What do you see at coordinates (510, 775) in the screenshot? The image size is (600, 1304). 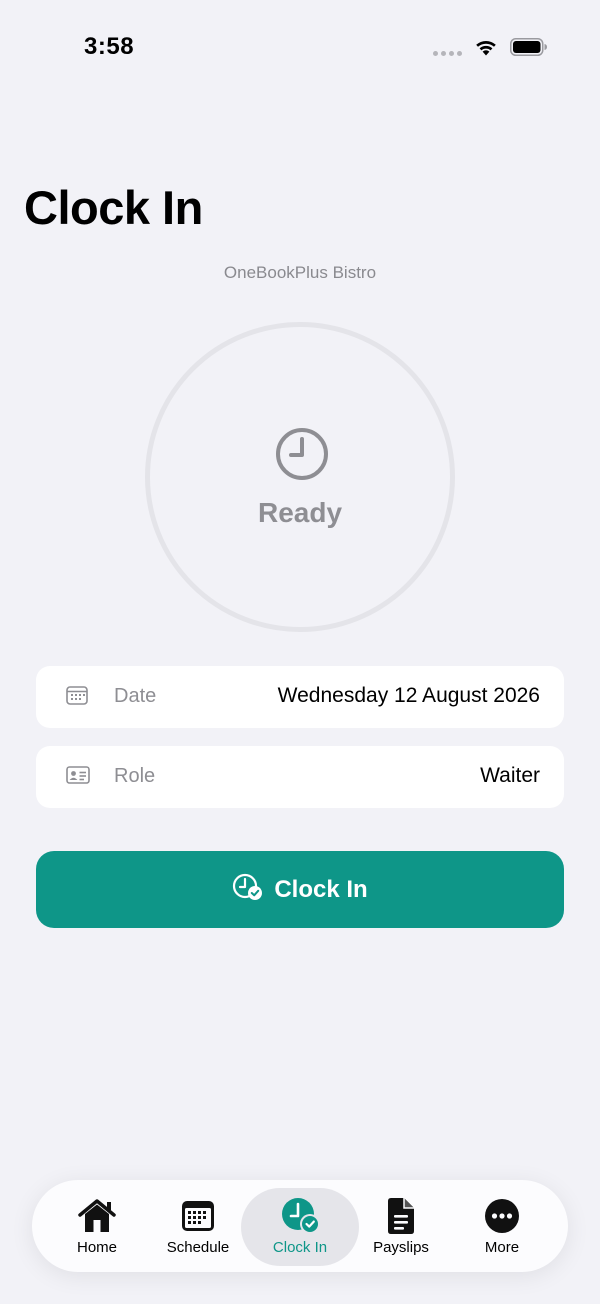 I see `role-value: Waiter` at bounding box center [510, 775].